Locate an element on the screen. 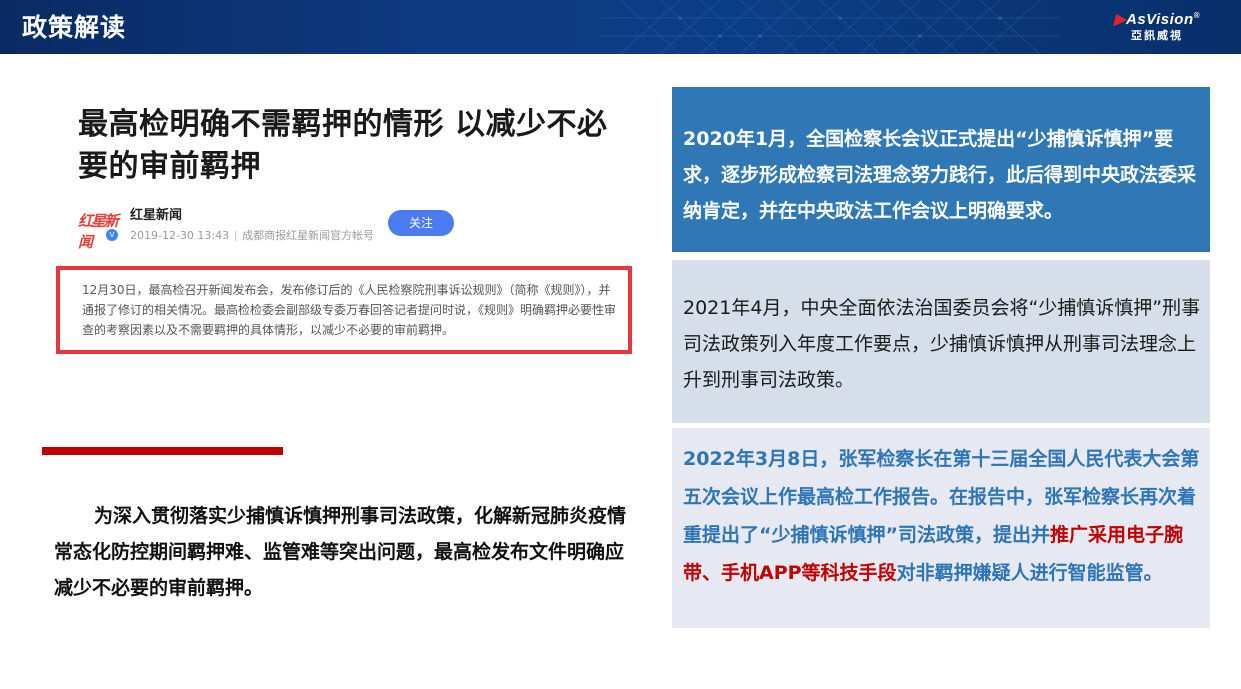  follow-button: 关注 is located at coordinates (421, 223).